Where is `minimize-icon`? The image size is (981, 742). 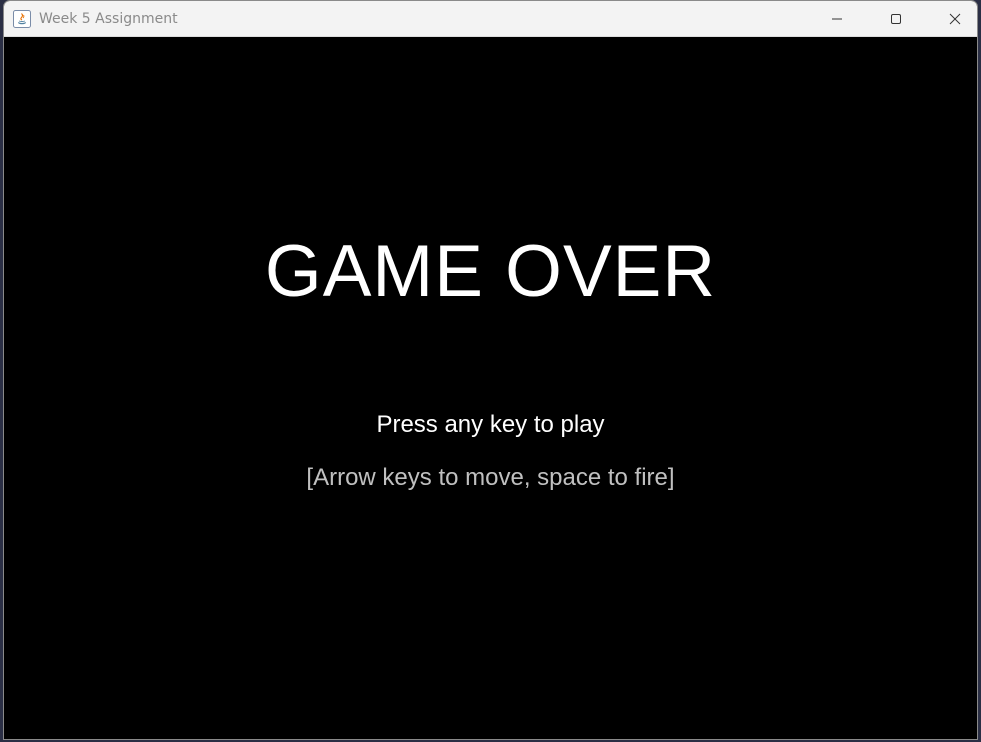
minimize-icon is located at coordinates (837, 18).